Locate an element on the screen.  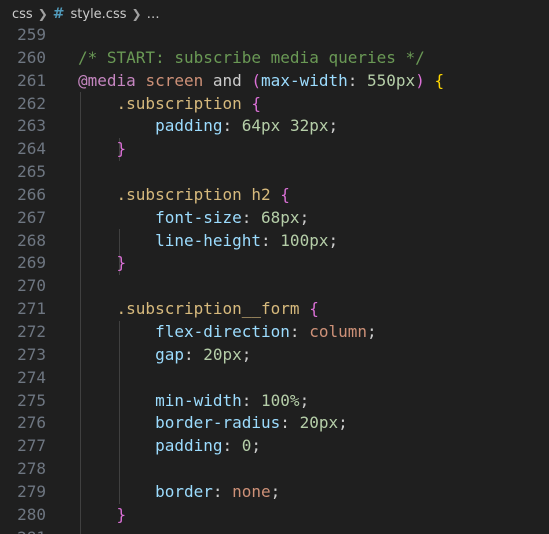
code-line: 276 border-radius: 20px; is located at coordinates (274, 423).